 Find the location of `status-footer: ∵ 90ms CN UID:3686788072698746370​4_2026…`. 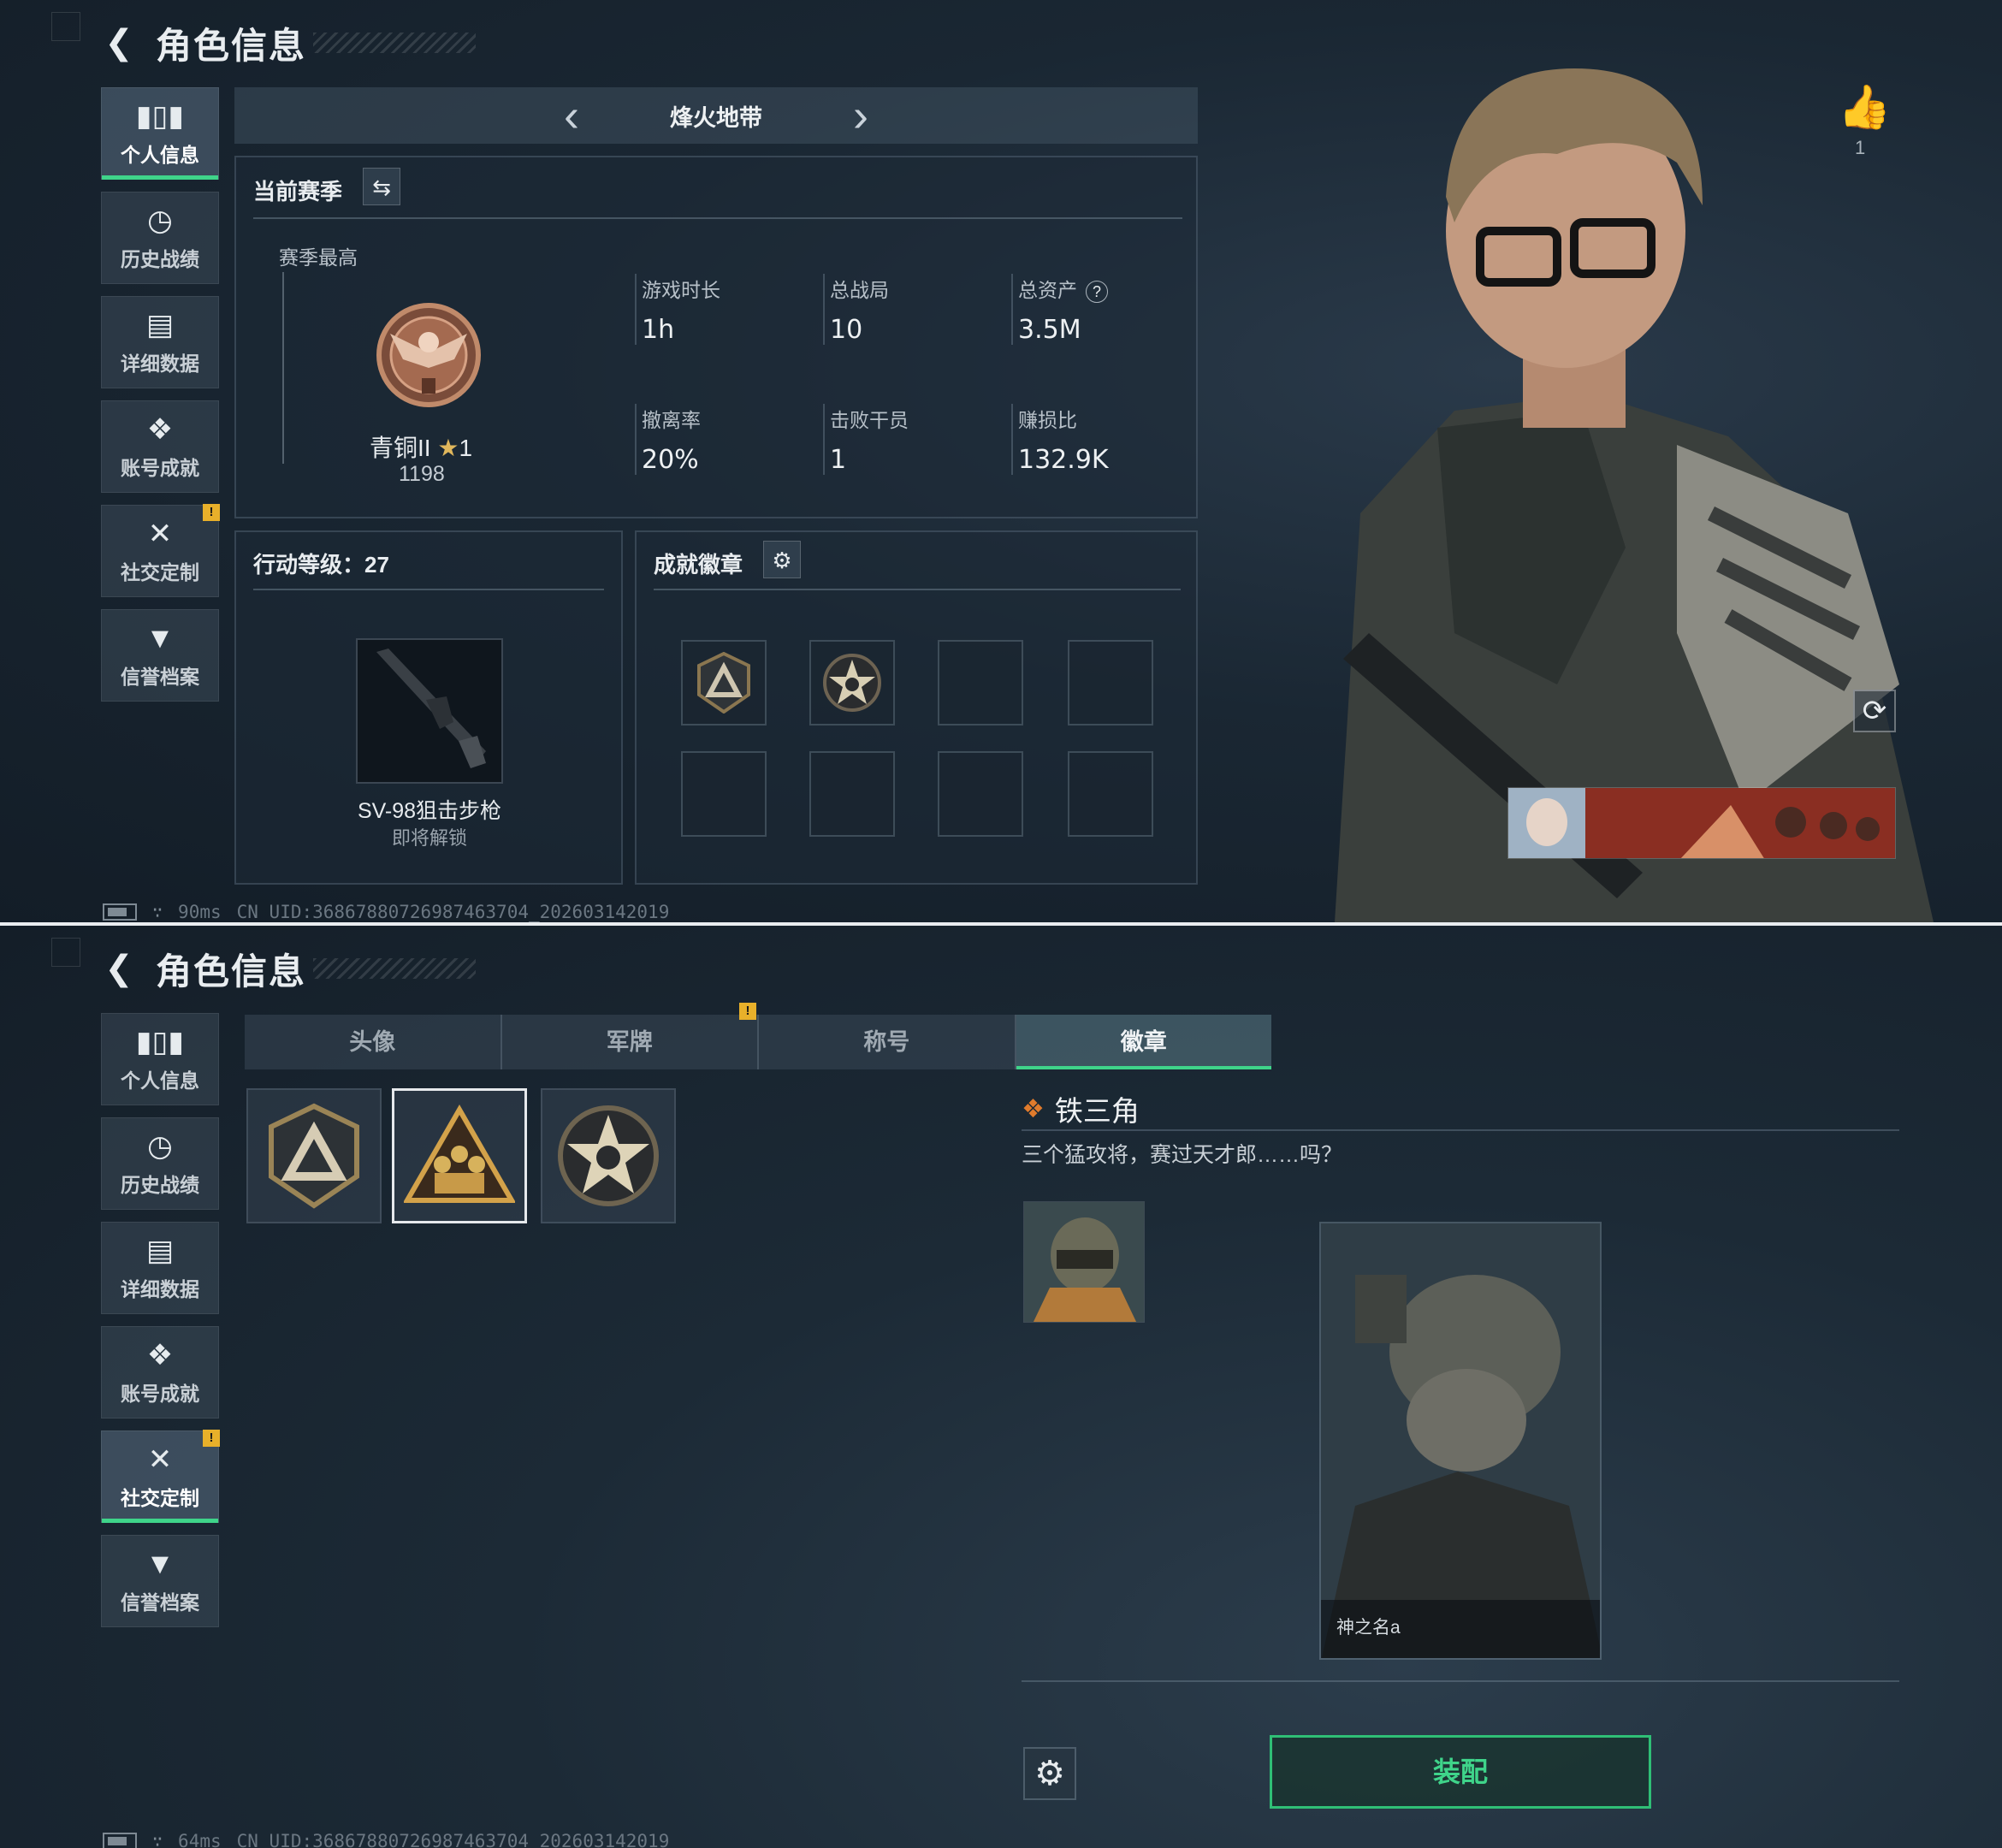

status-footer: ∵ 90ms CN UID:3686788072698746370​4_2026… is located at coordinates (386, 912).